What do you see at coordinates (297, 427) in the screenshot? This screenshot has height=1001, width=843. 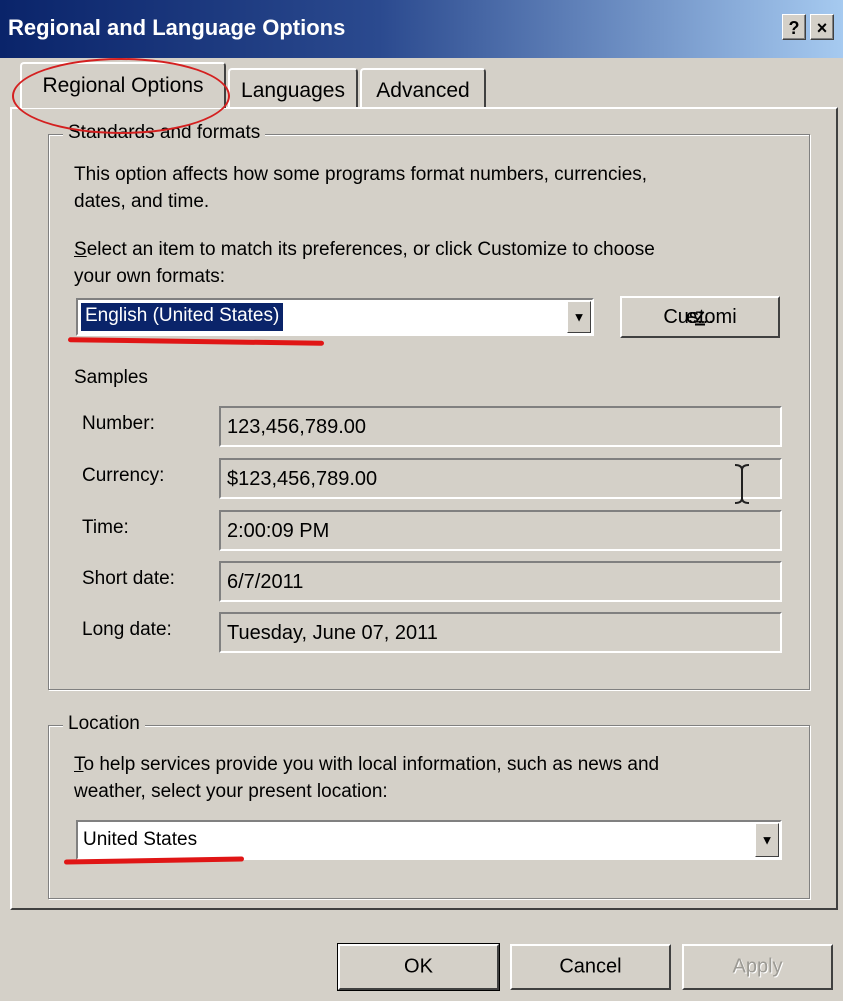 I see `sample-number-value: 123,456,789.00` at bounding box center [297, 427].